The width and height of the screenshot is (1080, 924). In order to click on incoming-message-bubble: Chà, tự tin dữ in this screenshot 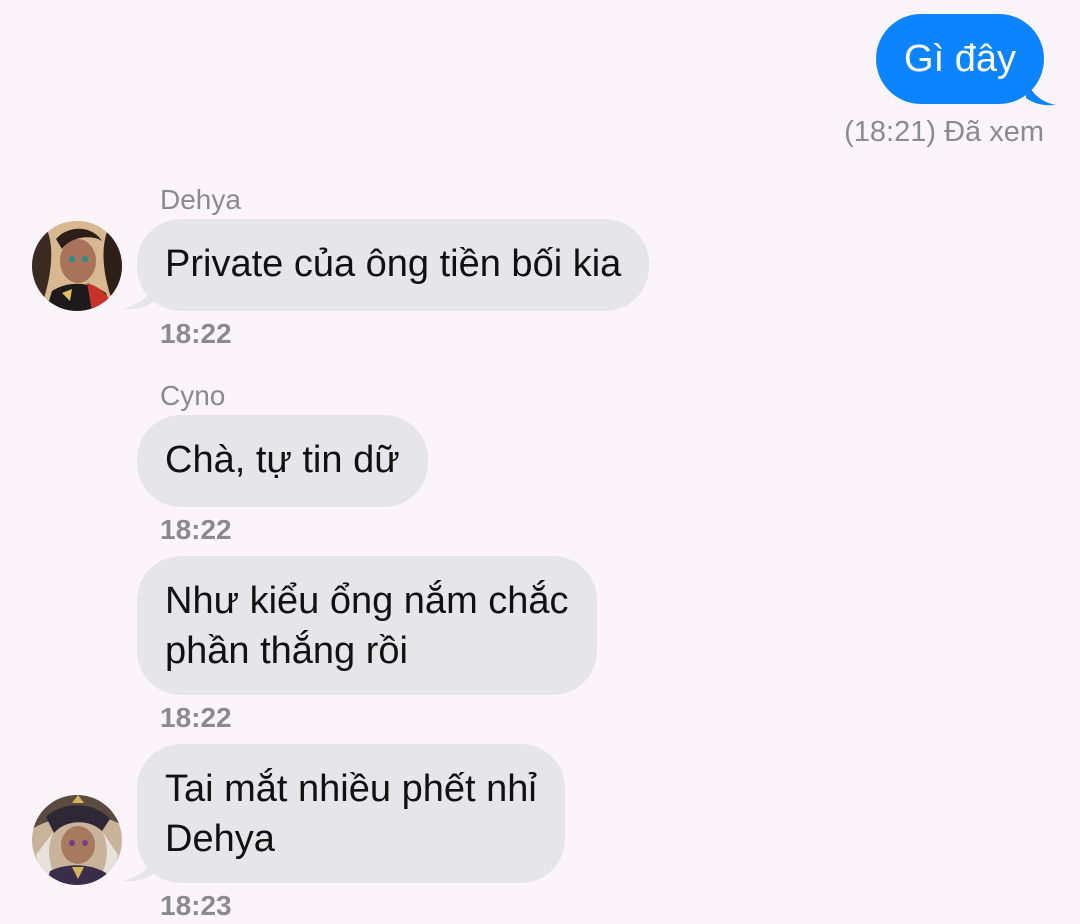, I will do `click(282, 461)`.